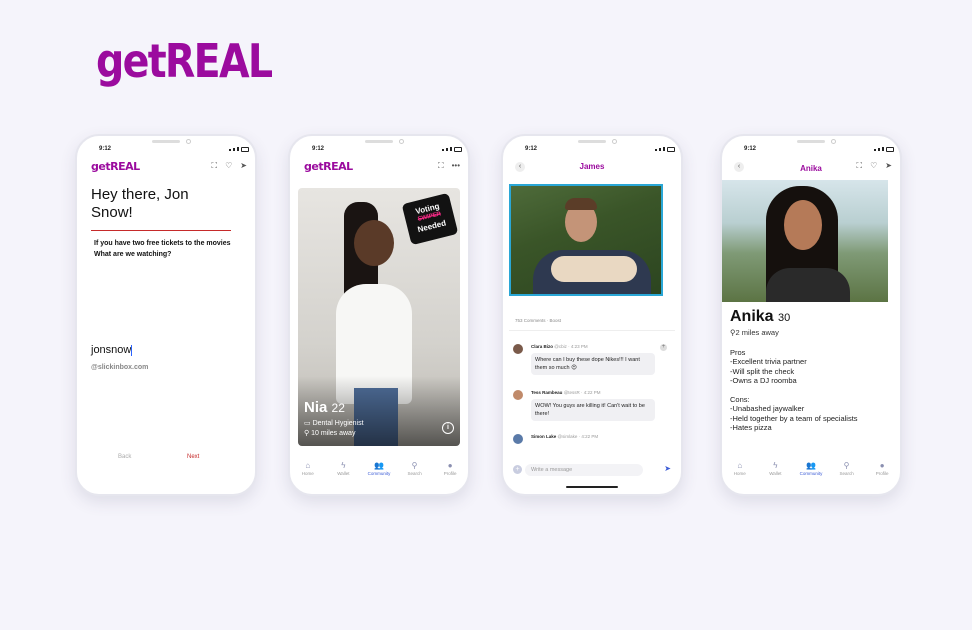 The image size is (972, 630). What do you see at coordinates (578, 436) in the screenshot?
I see `comment-meta: @simlake · 4:22 PM` at bounding box center [578, 436].